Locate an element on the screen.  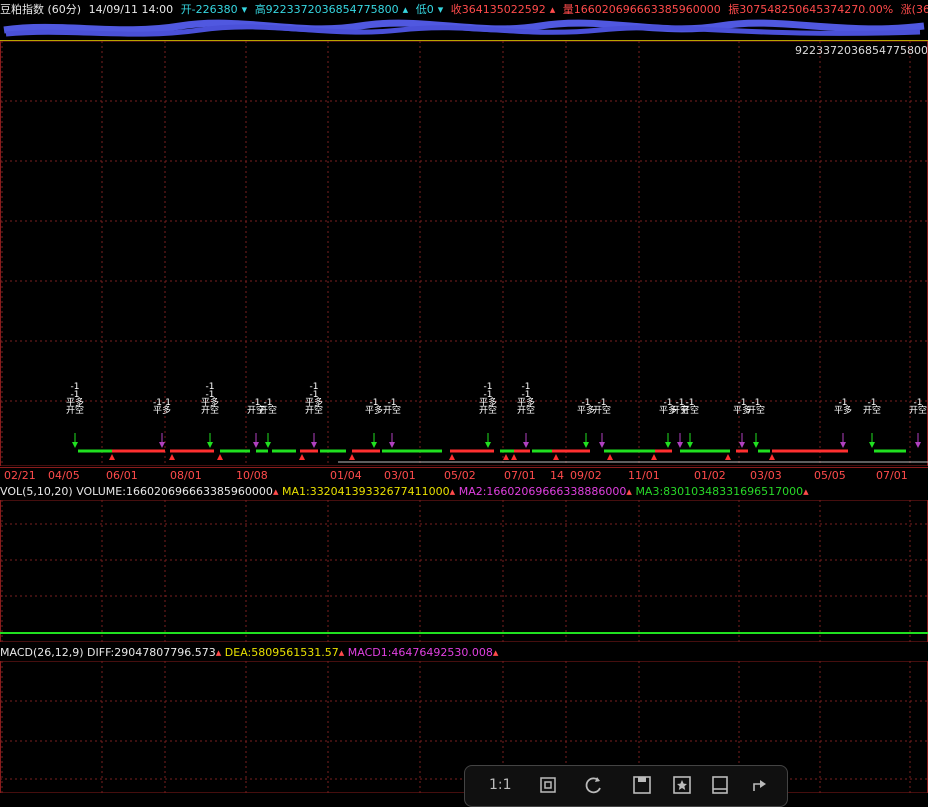
amplitude-value: 振307548250645374270.00% is located at coordinates (811, 9).